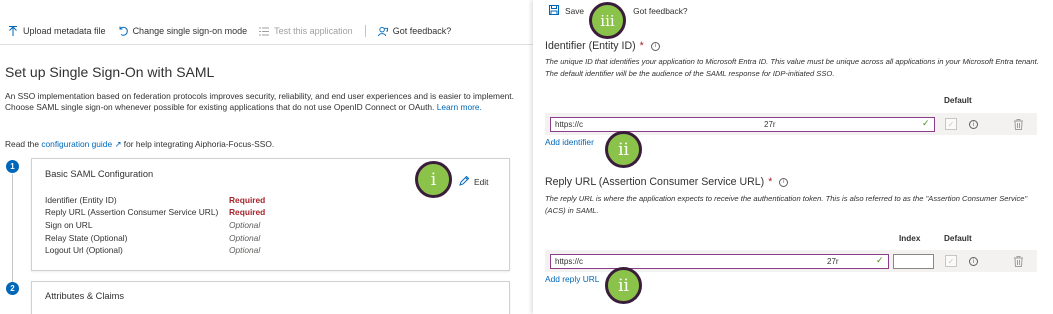 Image resolution: width=1053 pixels, height=314 pixels. I want to click on annotation-marker-i: i, so click(433, 179).